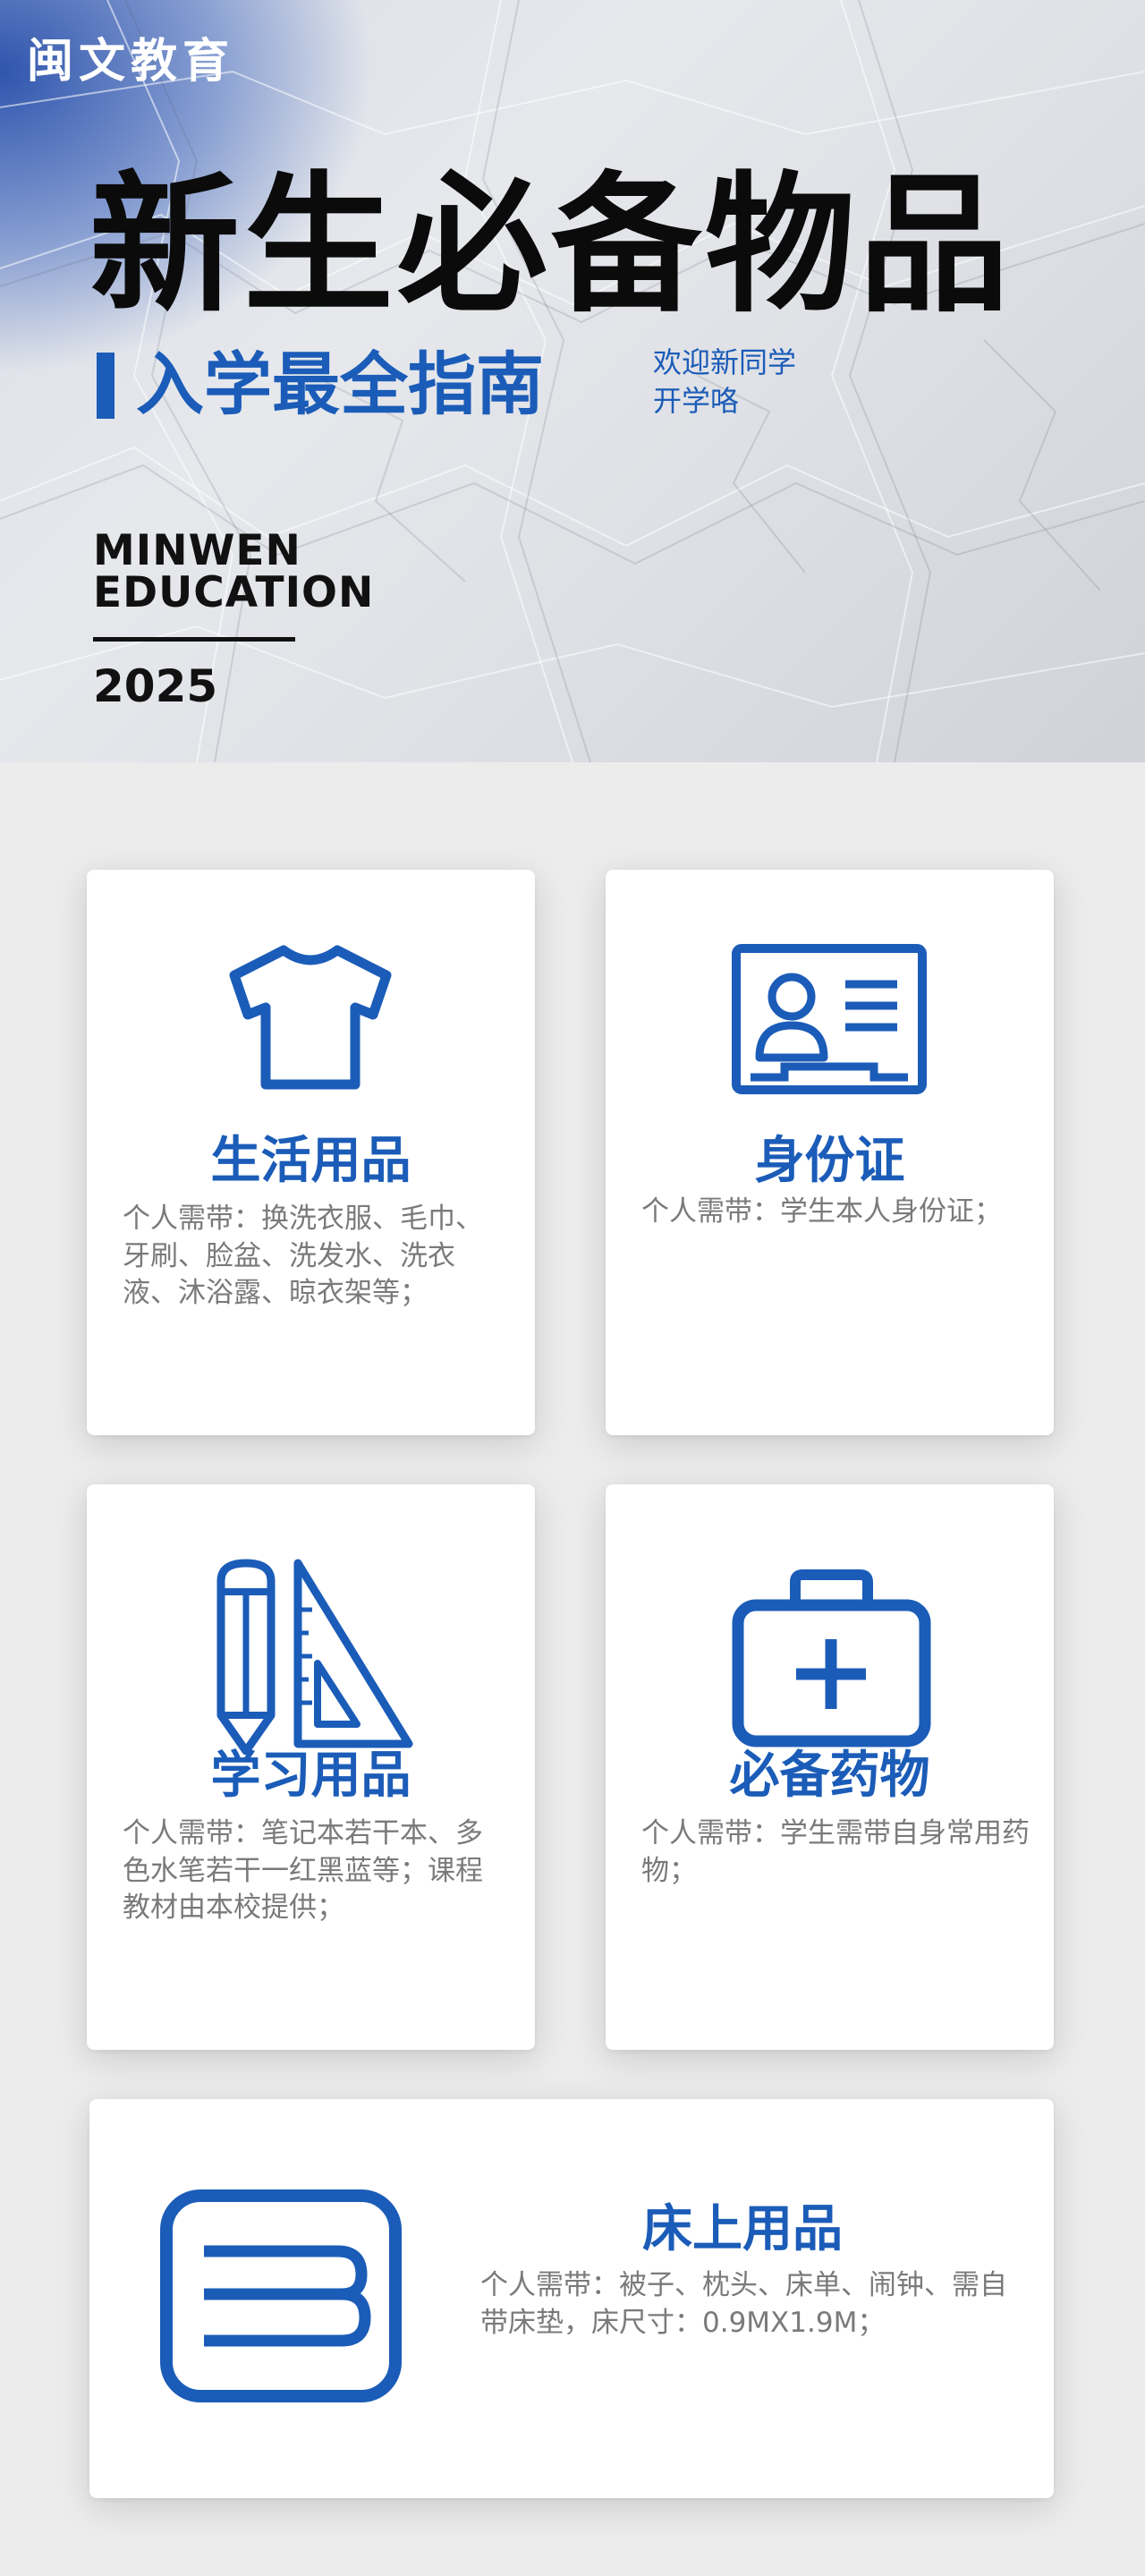 The width and height of the screenshot is (1145, 2576). What do you see at coordinates (310, 1161) in the screenshot?
I see `card-title: 生活用品` at bounding box center [310, 1161].